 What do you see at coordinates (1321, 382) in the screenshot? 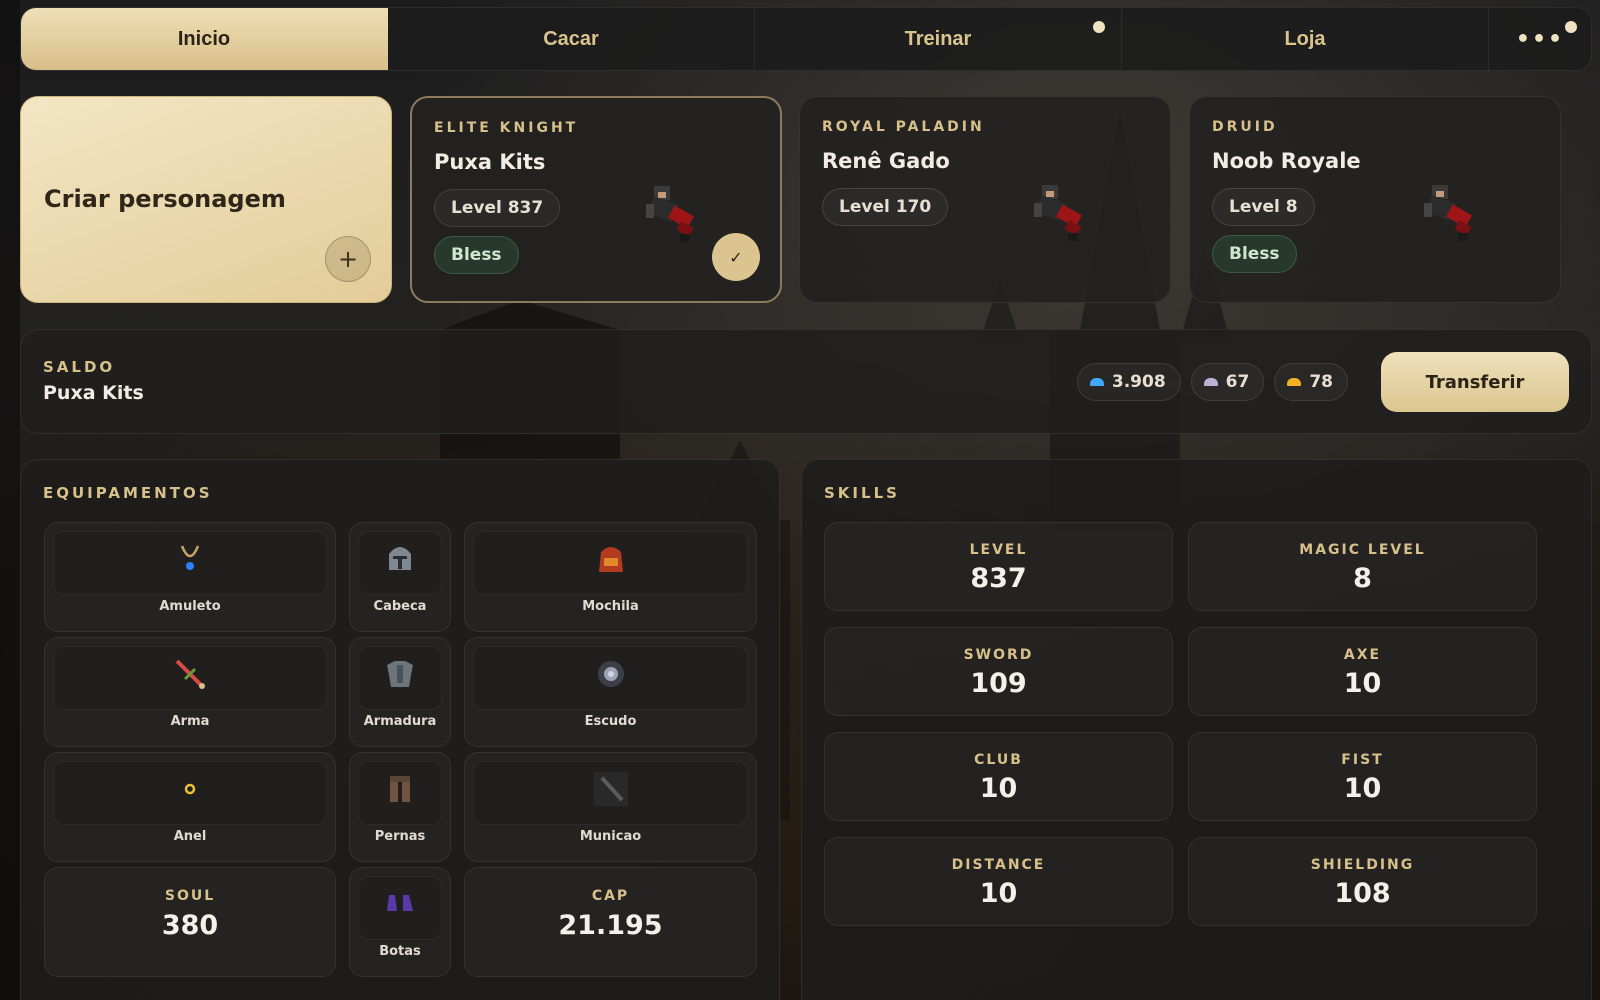
I see `coin-value: 78` at bounding box center [1321, 382].